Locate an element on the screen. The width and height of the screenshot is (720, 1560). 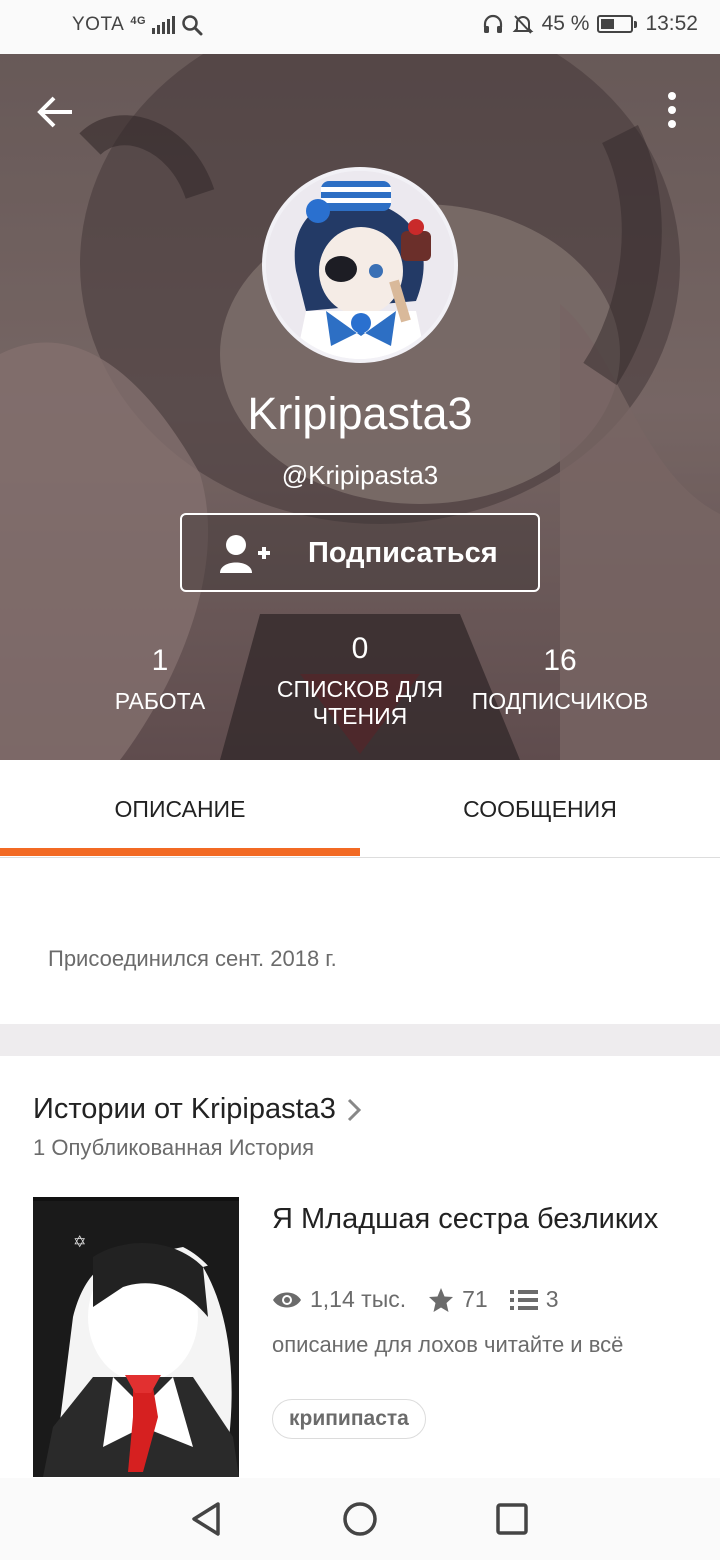
profile-name: Kripipasta3 is located at coordinates (360, 413).